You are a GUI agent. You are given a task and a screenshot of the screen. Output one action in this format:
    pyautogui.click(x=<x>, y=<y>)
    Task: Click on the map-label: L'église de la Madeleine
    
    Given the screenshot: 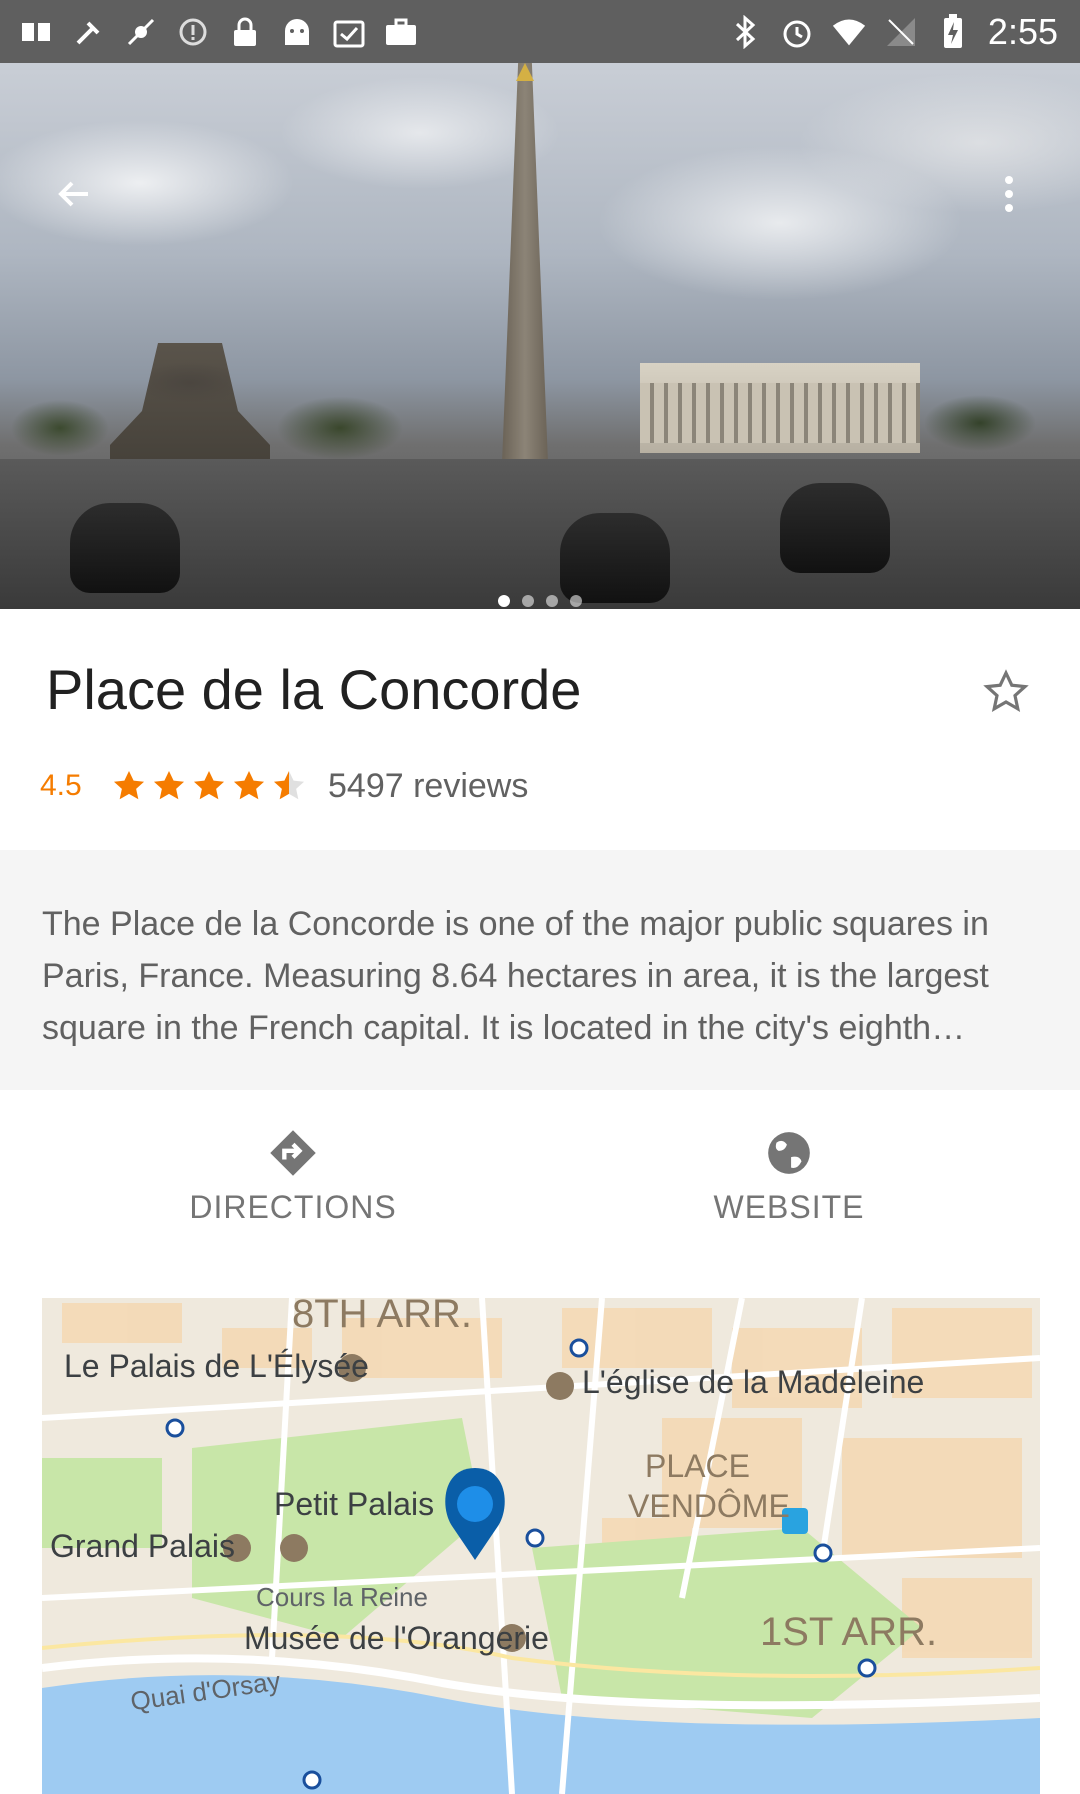 What is the action you would take?
    pyautogui.click(x=753, y=1382)
    